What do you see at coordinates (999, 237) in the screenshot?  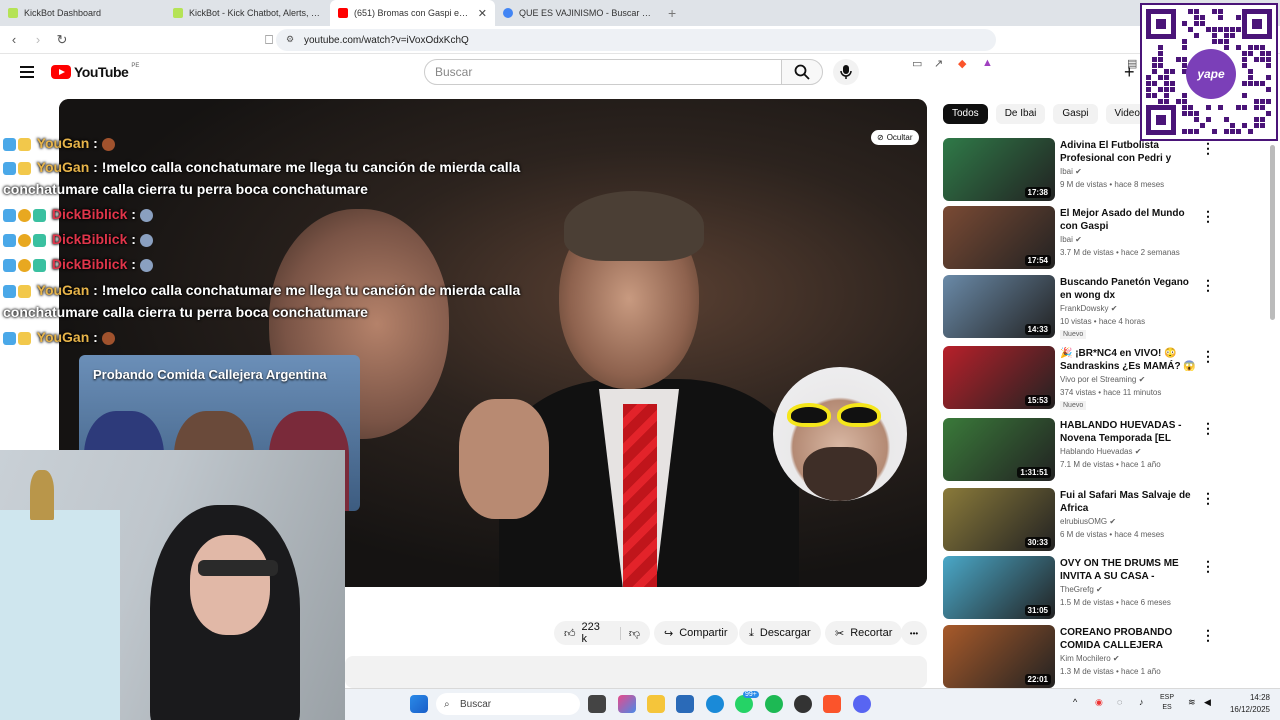 I see `video-thumbnail: 17:54` at bounding box center [999, 237].